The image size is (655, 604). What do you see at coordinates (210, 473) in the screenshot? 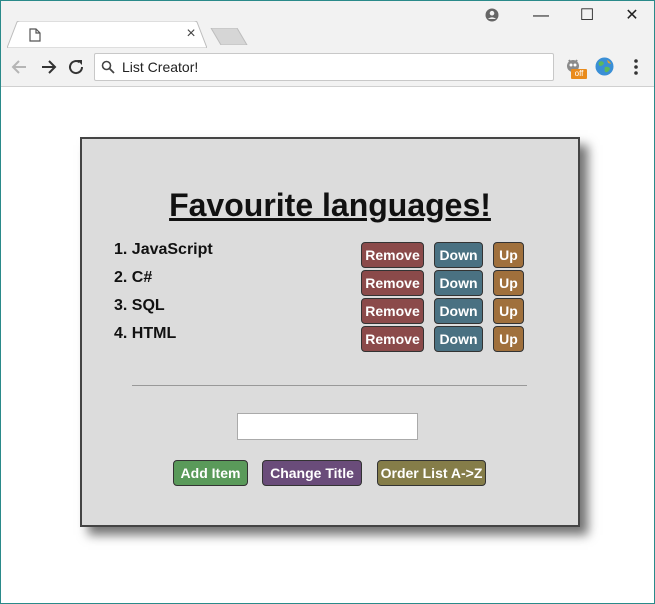
I see `add-item-button: Add Item` at bounding box center [210, 473].